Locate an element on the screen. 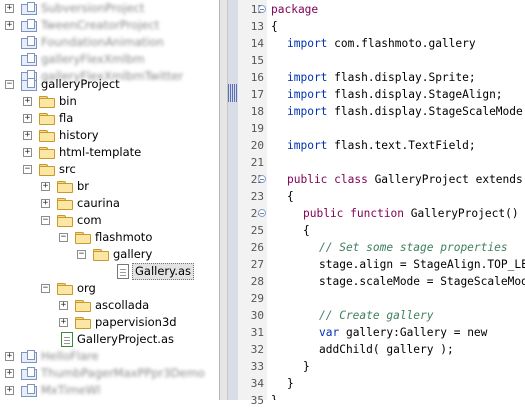 Image resolution: width=525 pixels, height=409 pixels. code-line: } is located at coordinates (306, 366).